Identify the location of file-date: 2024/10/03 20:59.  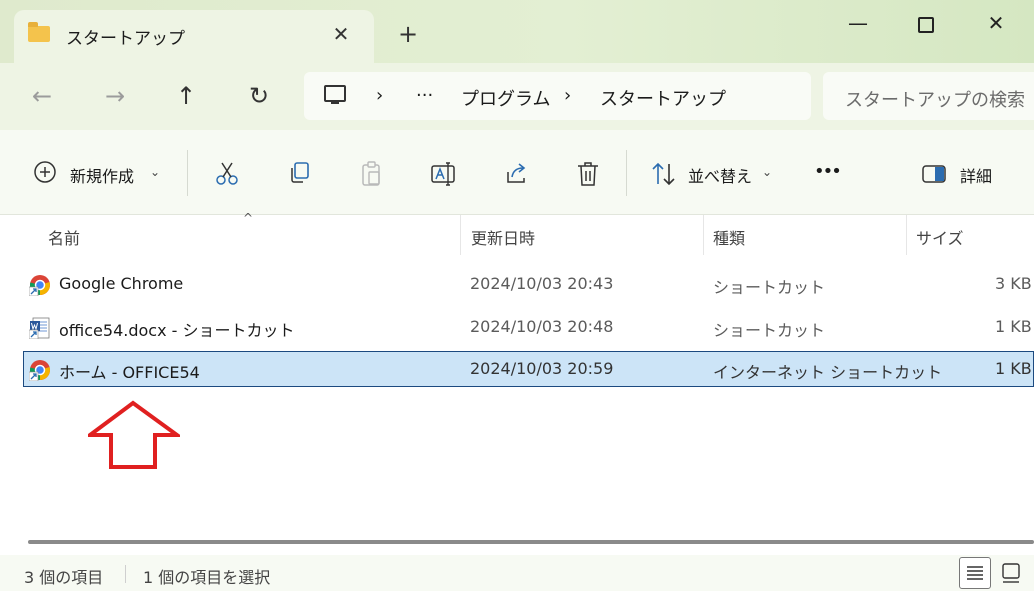
(542, 368).